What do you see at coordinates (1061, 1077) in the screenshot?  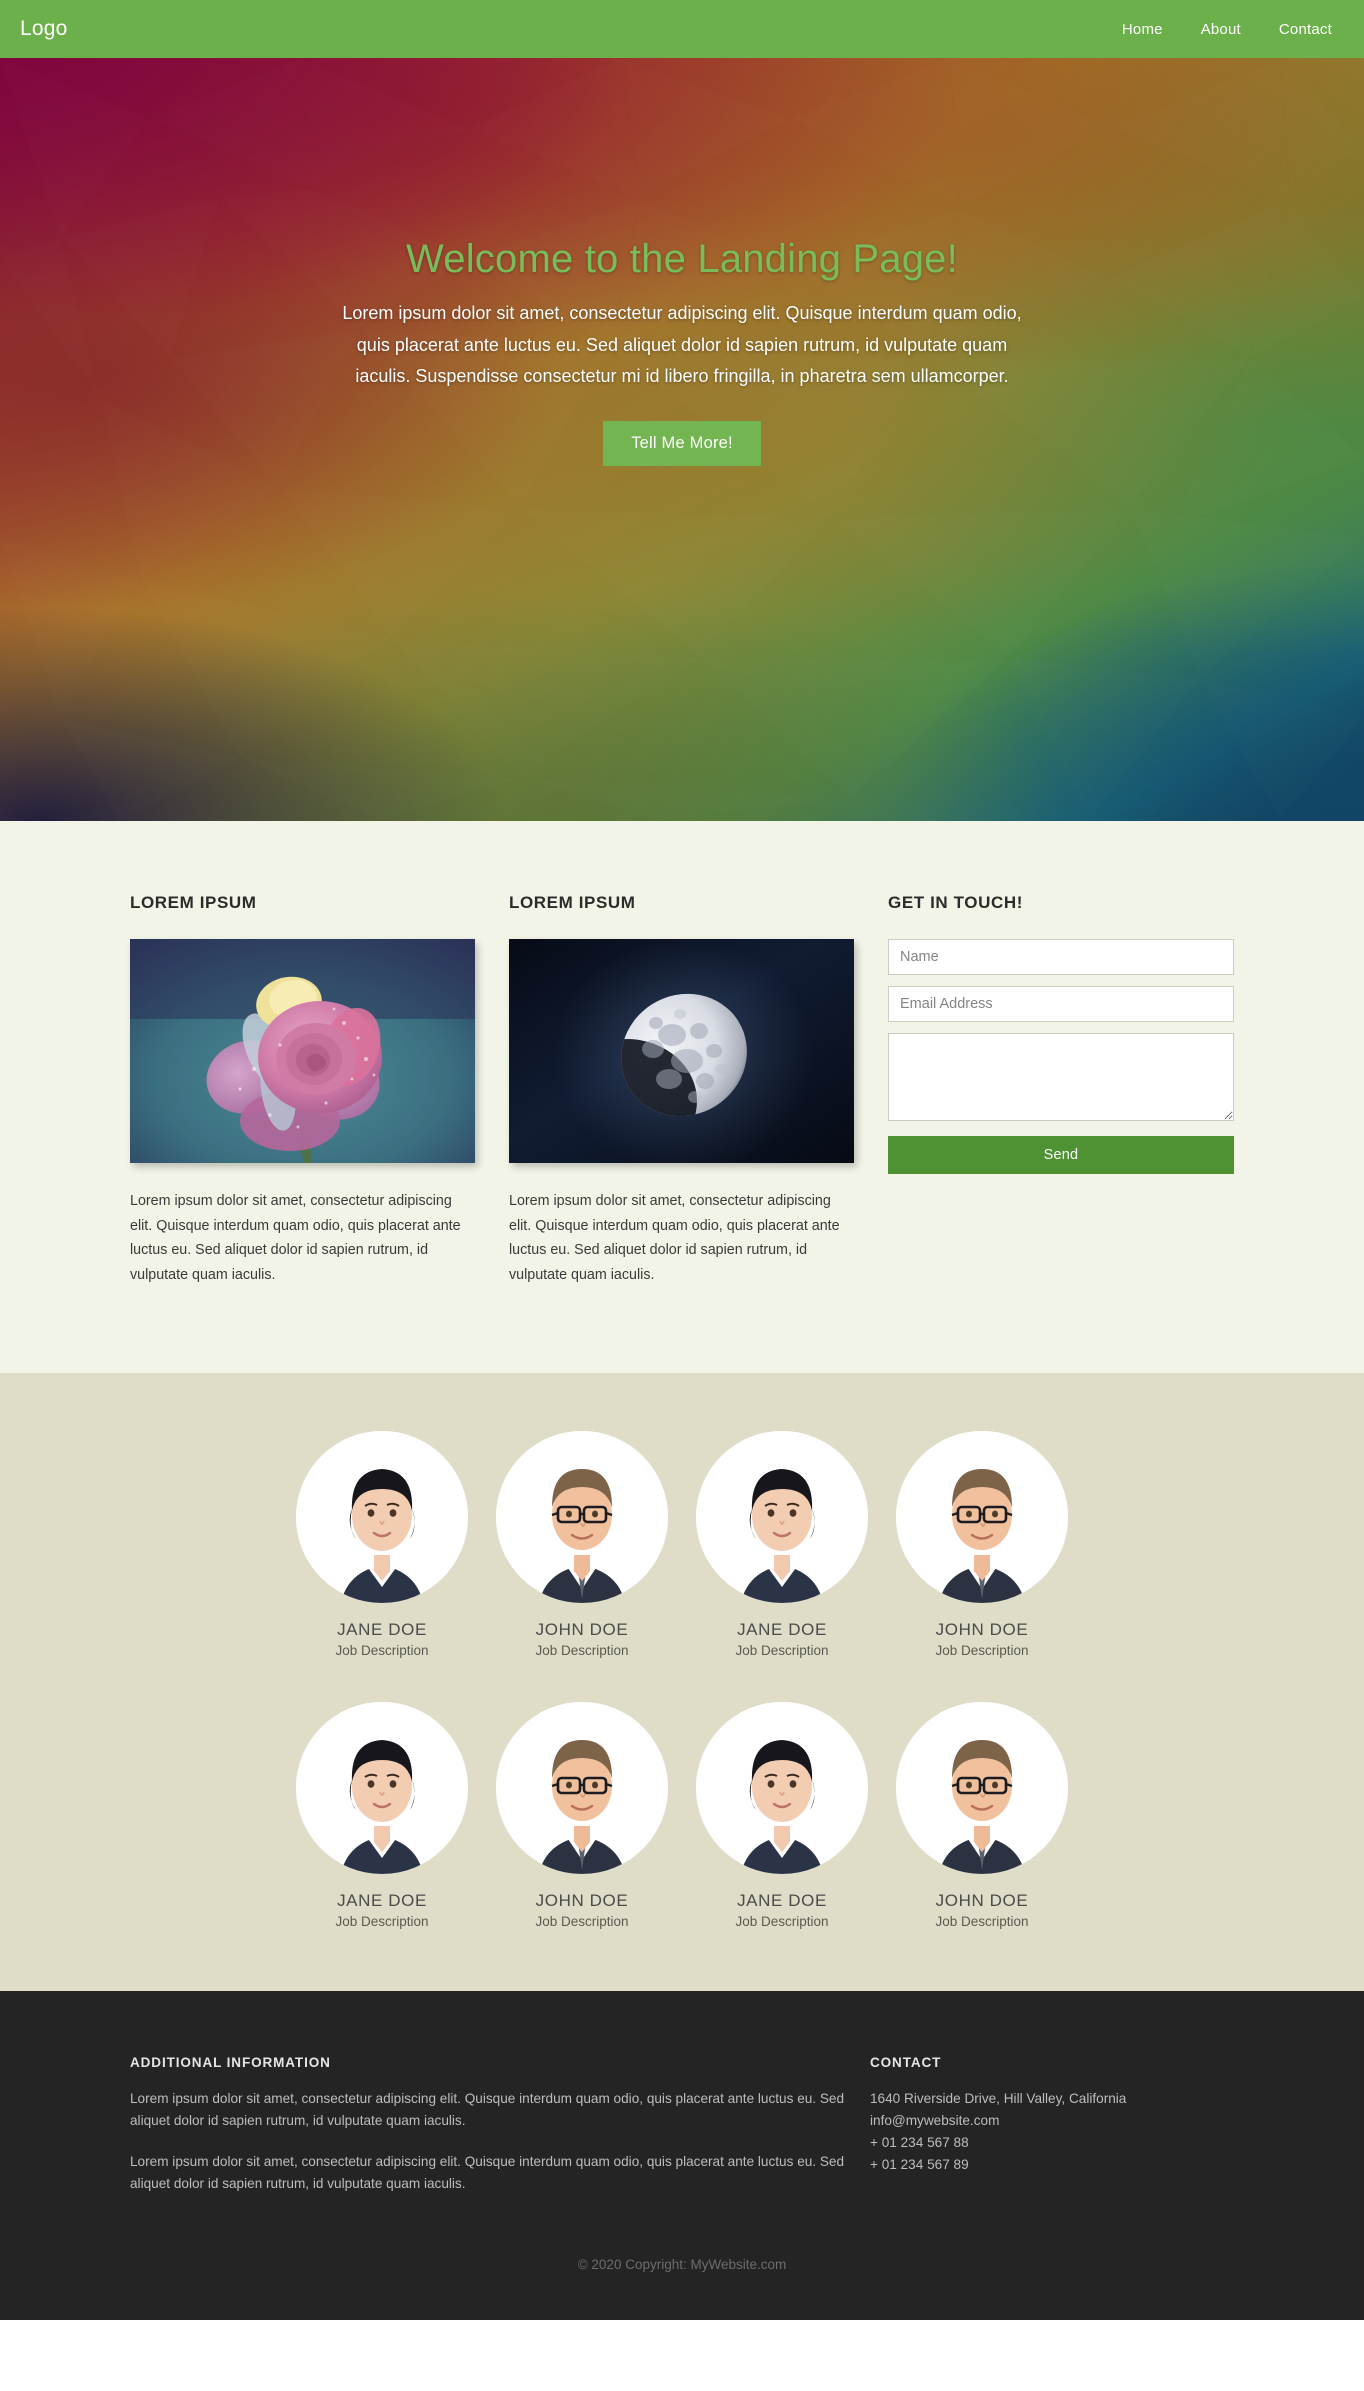 I see `message-textarea` at bounding box center [1061, 1077].